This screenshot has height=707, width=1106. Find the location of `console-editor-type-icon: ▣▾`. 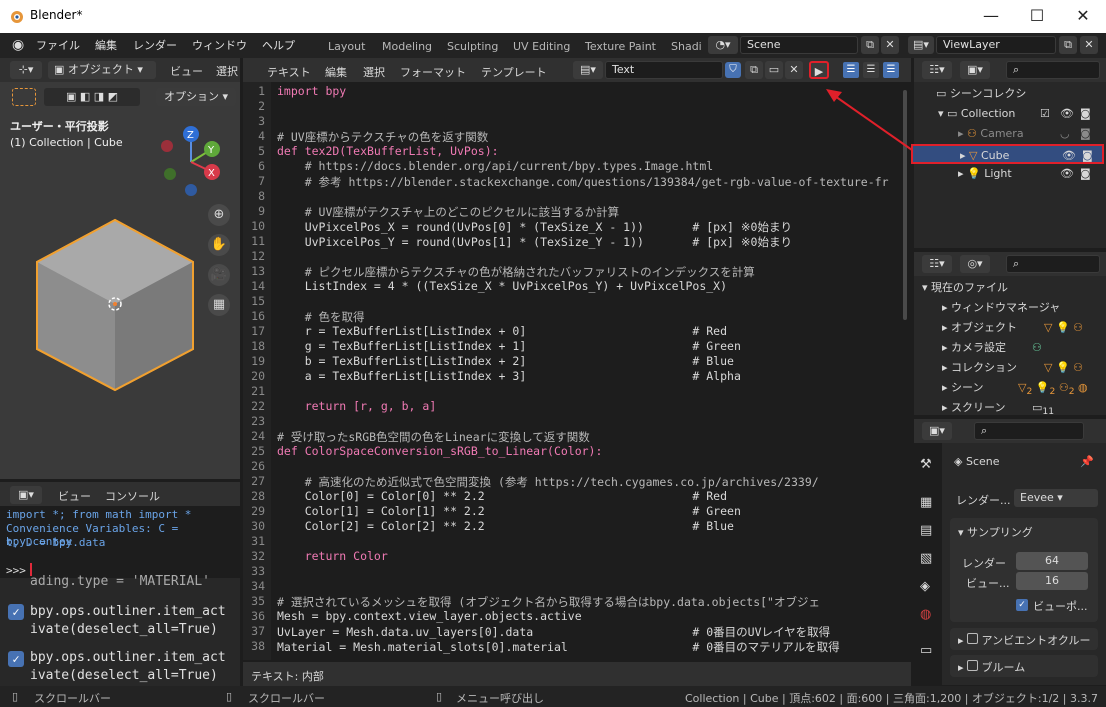

console-editor-type-icon: ▣▾ is located at coordinates (26, 495).